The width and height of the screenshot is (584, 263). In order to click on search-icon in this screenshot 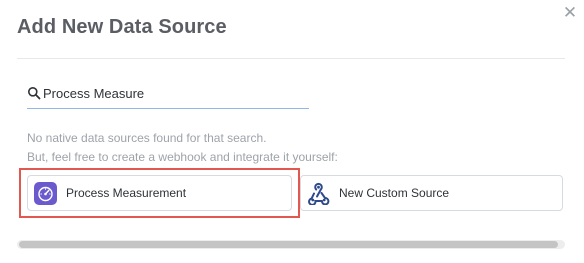, I will do `click(34, 93)`.